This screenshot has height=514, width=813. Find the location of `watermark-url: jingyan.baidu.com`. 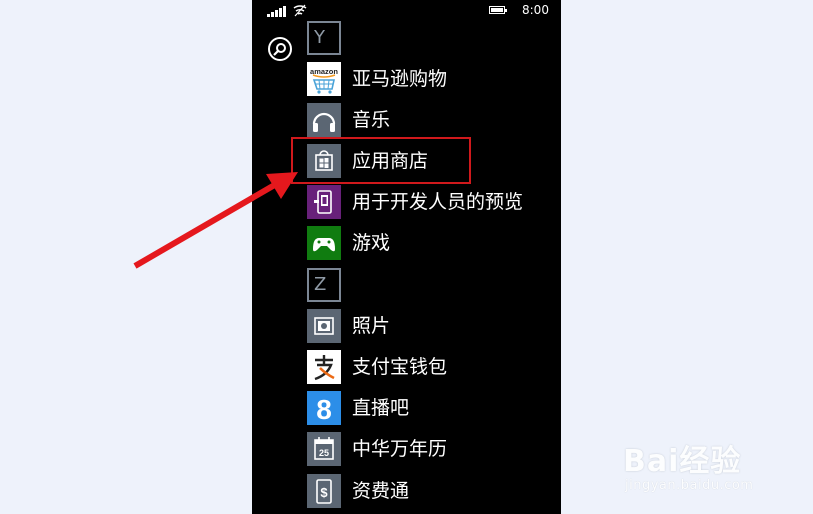

watermark-url: jingyan.baidu.com is located at coordinates (689, 485).